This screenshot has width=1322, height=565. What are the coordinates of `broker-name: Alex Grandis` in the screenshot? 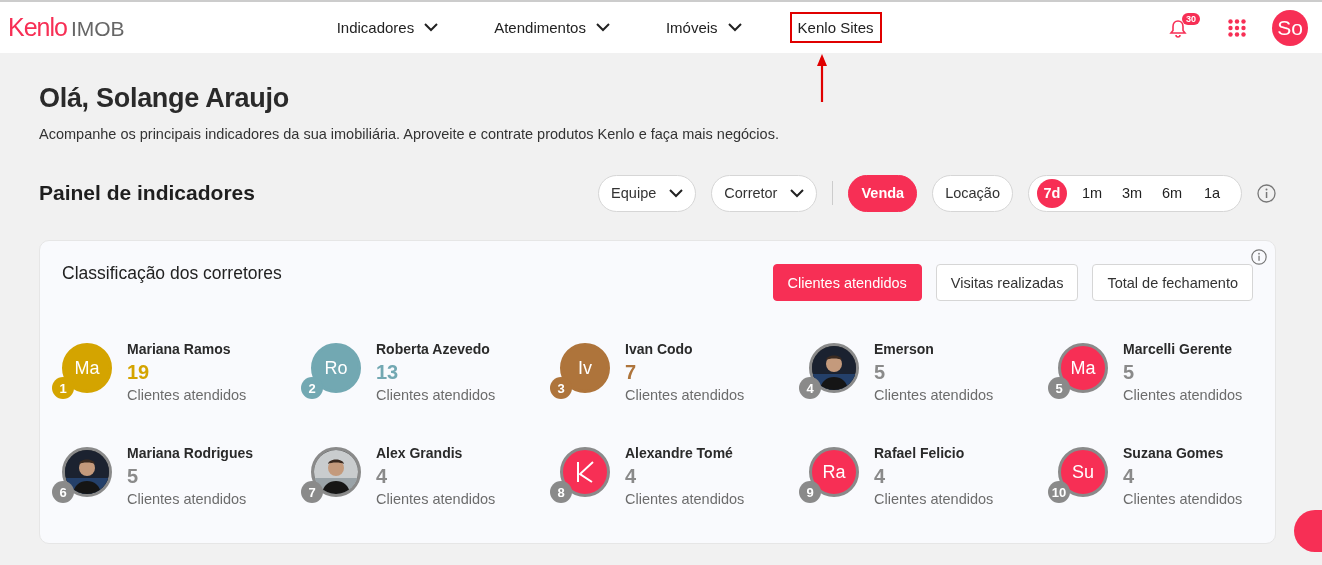 It's located at (420, 453).